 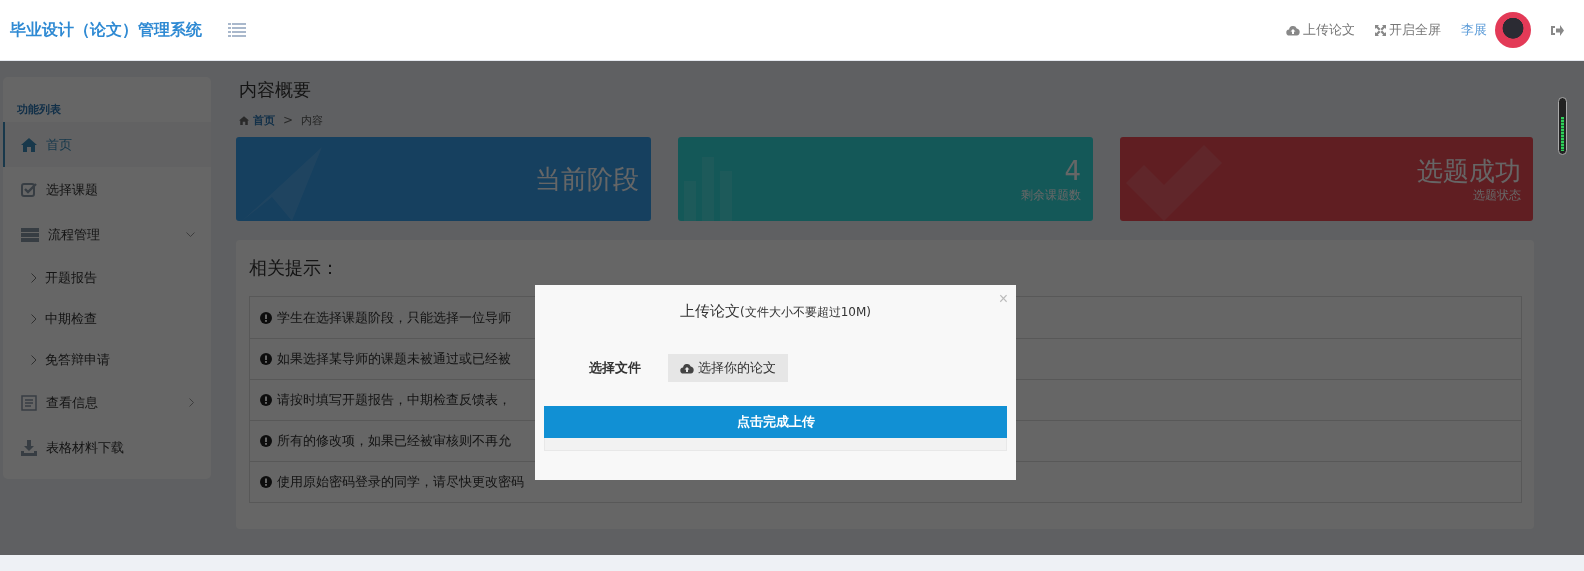 I want to click on submenu-item: 中期检查, so click(x=107, y=318).